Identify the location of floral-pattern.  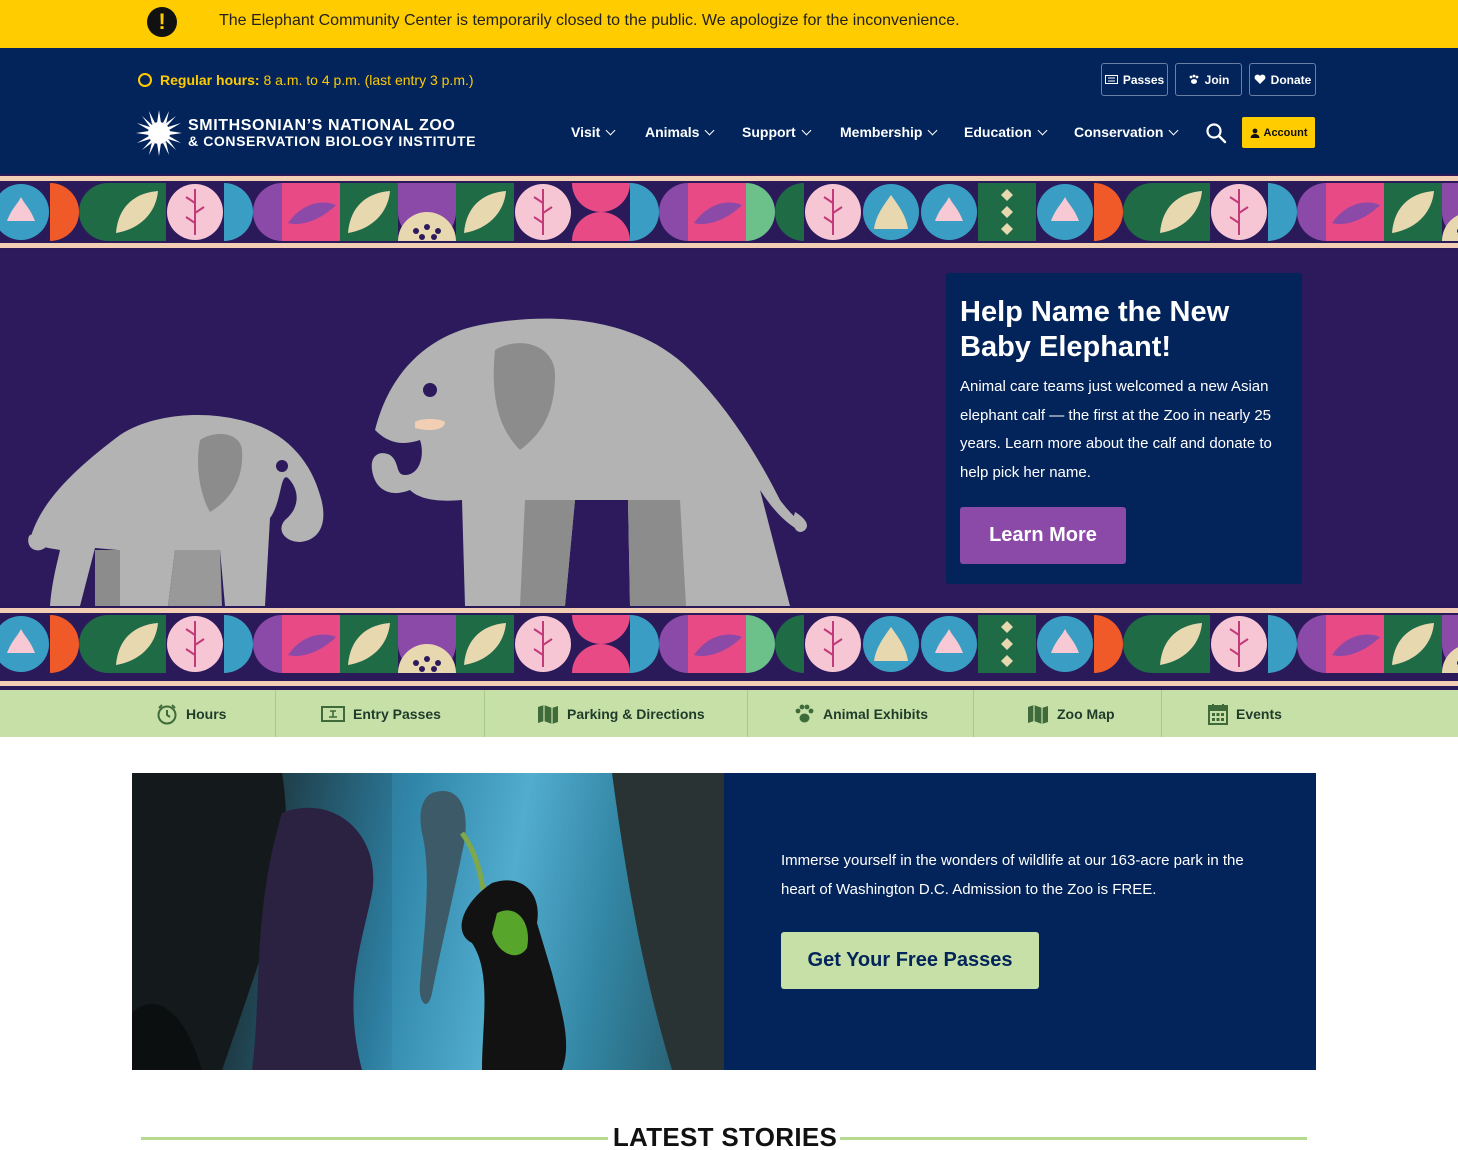
(729, 212).